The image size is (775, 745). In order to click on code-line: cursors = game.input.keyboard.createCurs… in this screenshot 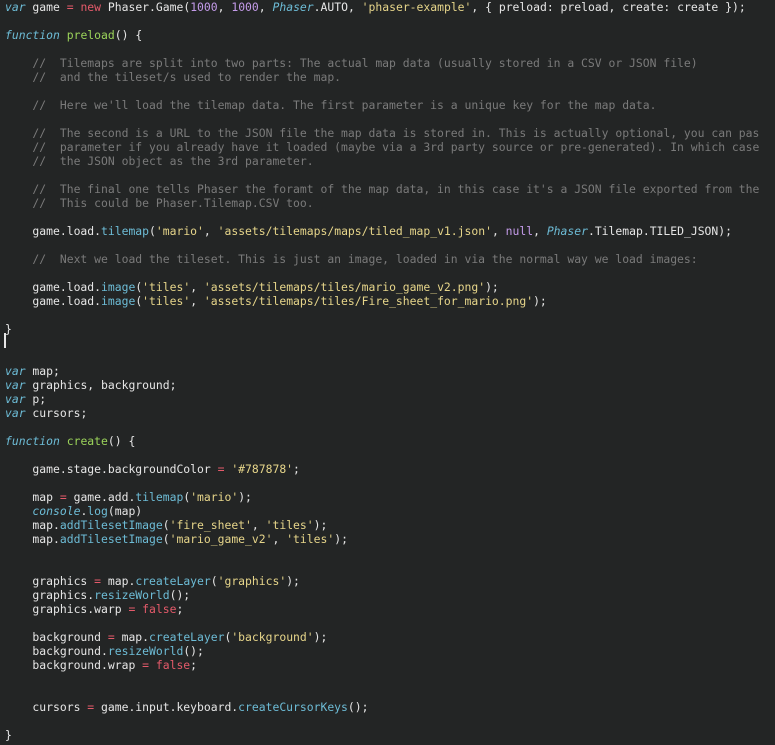, I will do `click(186, 707)`.